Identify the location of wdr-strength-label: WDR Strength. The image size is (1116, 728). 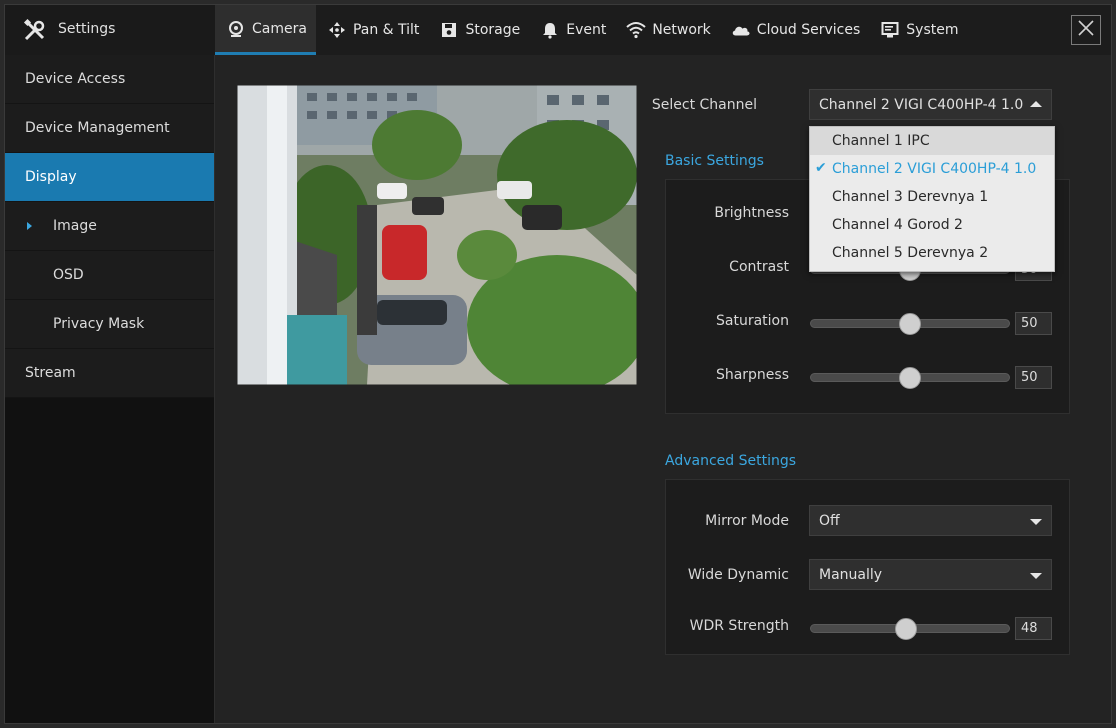
(739, 626).